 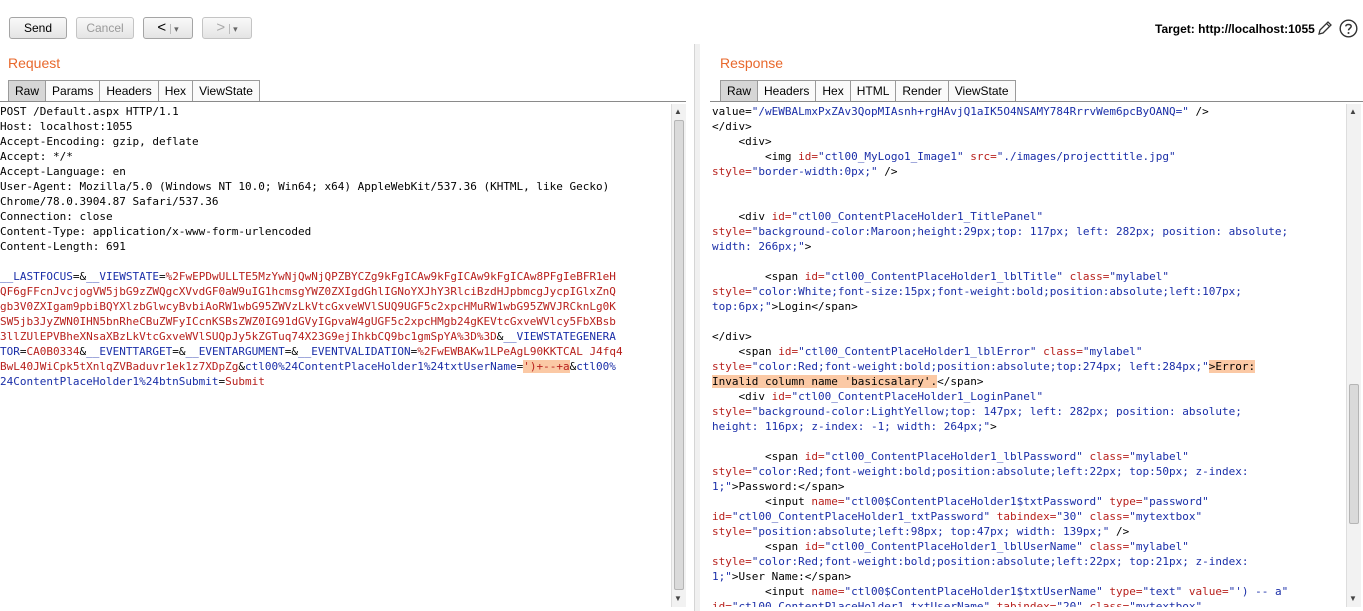 I want to click on code-token: <div, so click(x=742, y=396).